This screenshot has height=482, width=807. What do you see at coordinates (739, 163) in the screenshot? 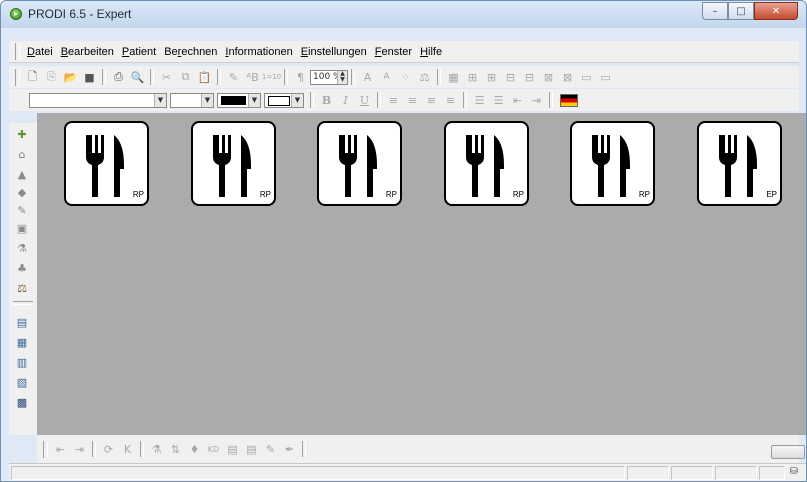
I see `meal-card: EP` at bounding box center [739, 163].